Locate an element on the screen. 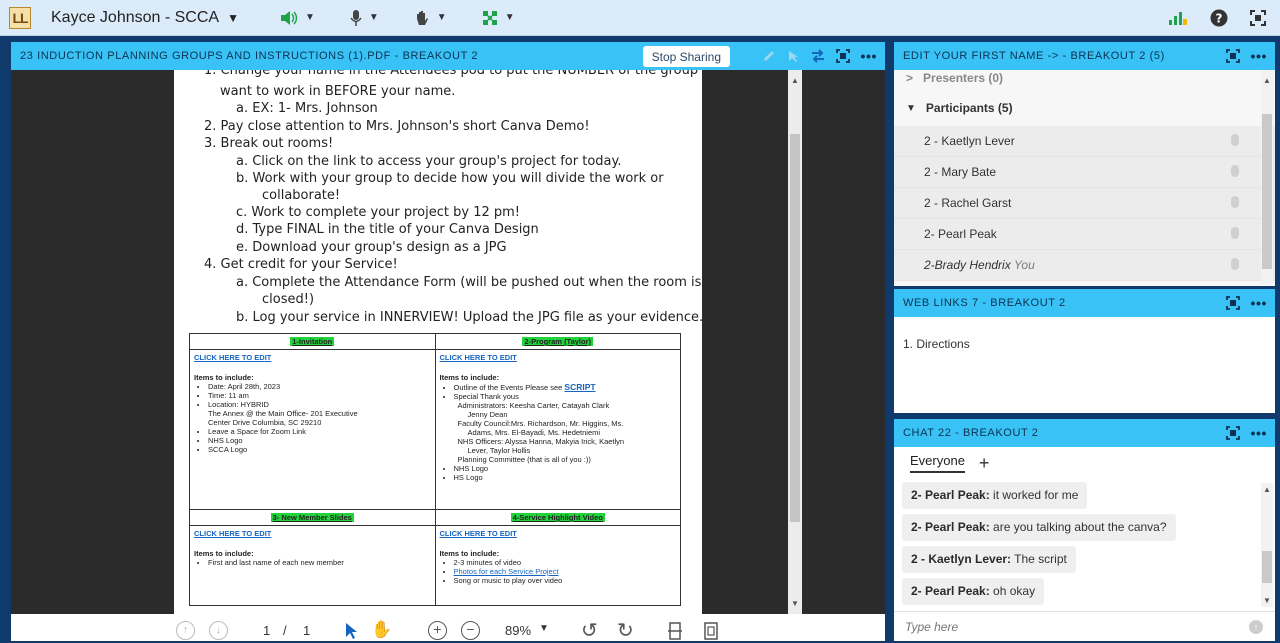 The width and height of the screenshot is (1280, 643). attendees-scrollbar: ▲ is located at coordinates (1267, 177).